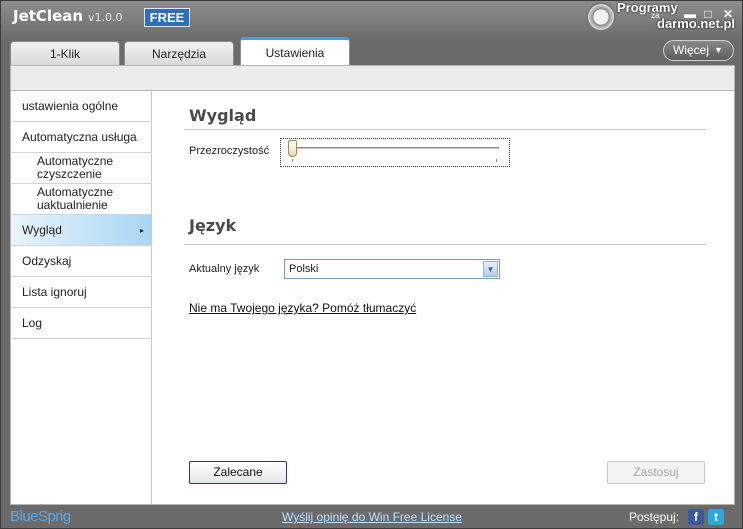 Image resolution: width=743 pixels, height=529 pixels. What do you see at coordinates (81, 261) in the screenshot?
I see `sidebar-item-recover: Odzyskaj` at bounding box center [81, 261].